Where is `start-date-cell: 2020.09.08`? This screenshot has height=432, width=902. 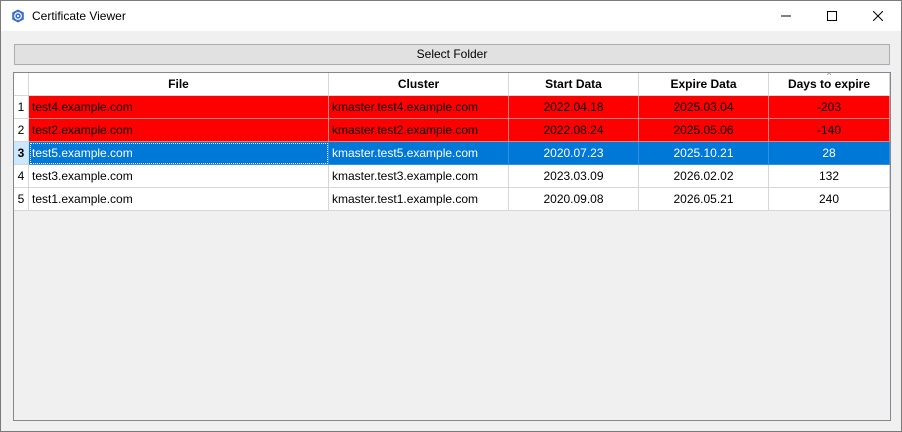 start-date-cell: 2020.09.08 is located at coordinates (574, 199).